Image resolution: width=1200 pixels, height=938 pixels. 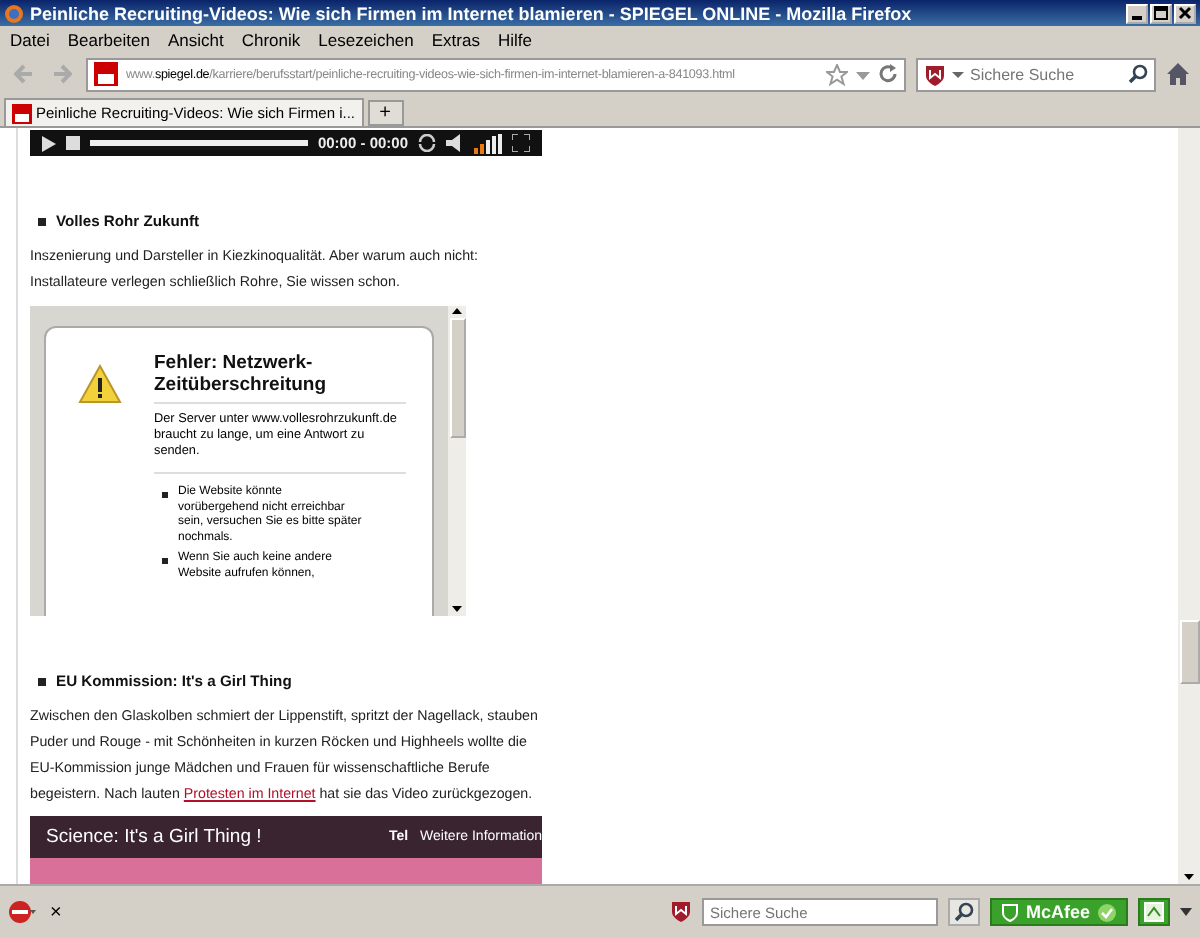 I want to click on search-bar: Sichere Suche, so click(x=1036, y=74).